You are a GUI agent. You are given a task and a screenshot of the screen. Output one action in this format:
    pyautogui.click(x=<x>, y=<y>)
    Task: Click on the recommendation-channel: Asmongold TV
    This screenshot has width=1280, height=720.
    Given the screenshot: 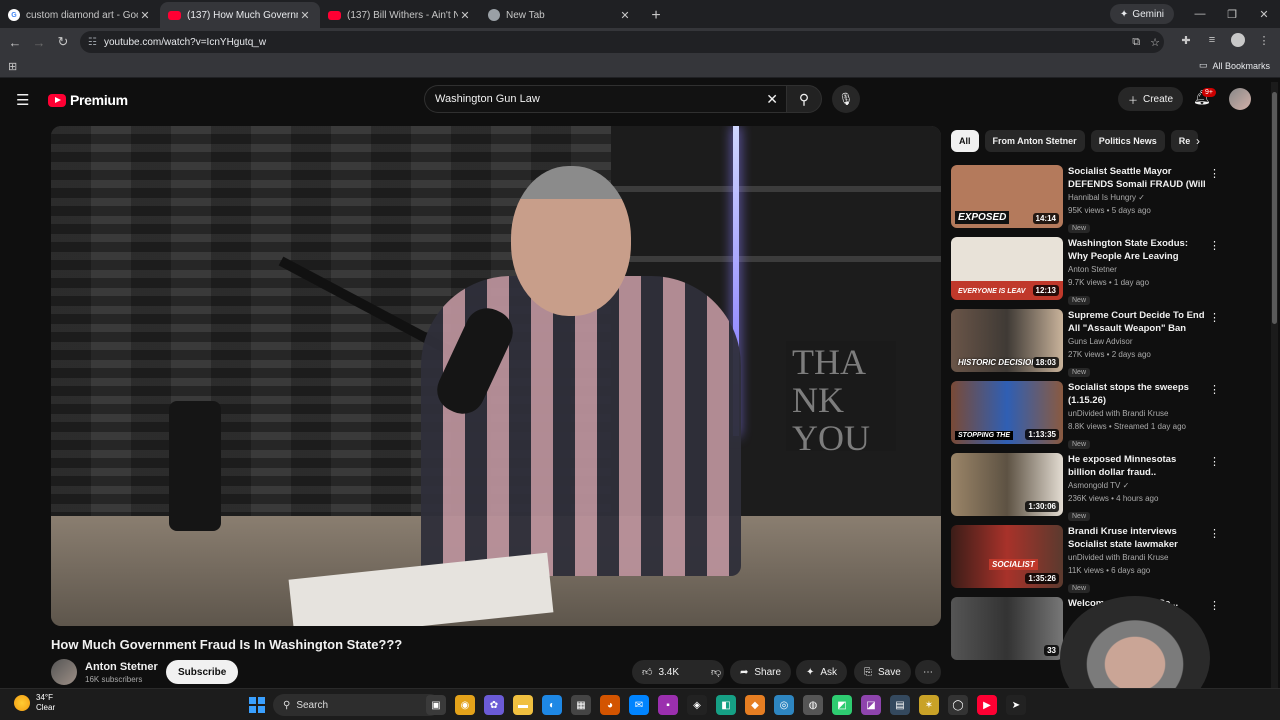 What is the action you would take?
    pyautogui.click(x=1094, y=485)
    